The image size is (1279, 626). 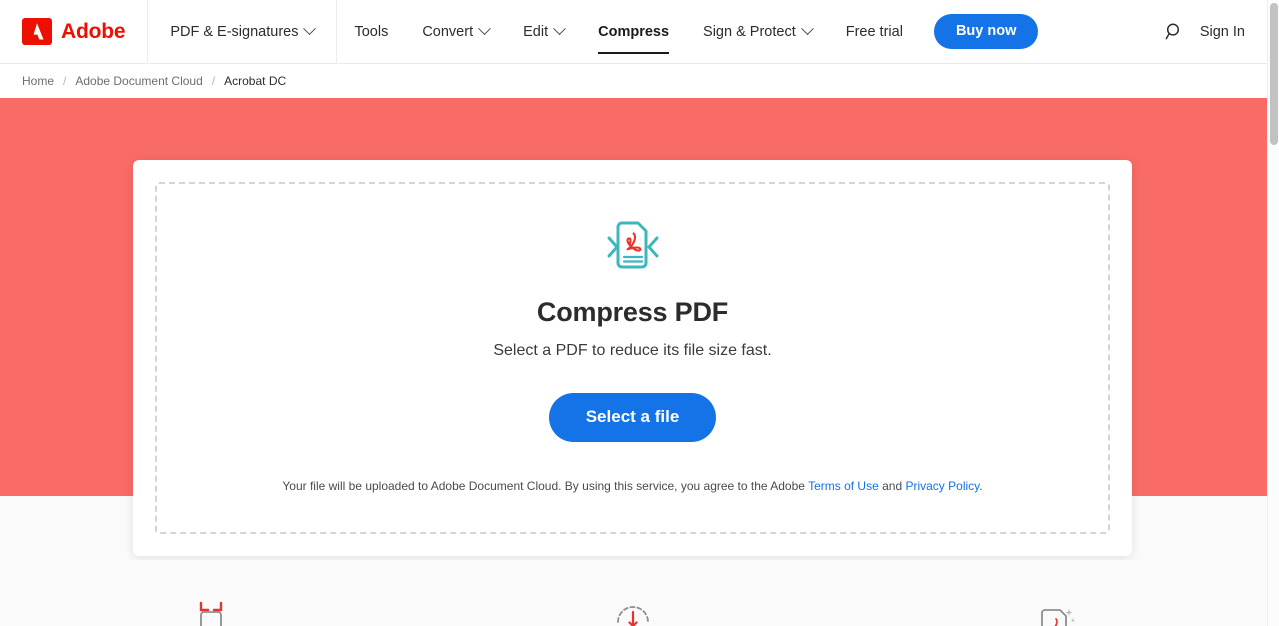 What do you see at coordinates (633, 613) in the screenshot?
I see `rotate-pdf-icon` at bounding box center [633, 613].